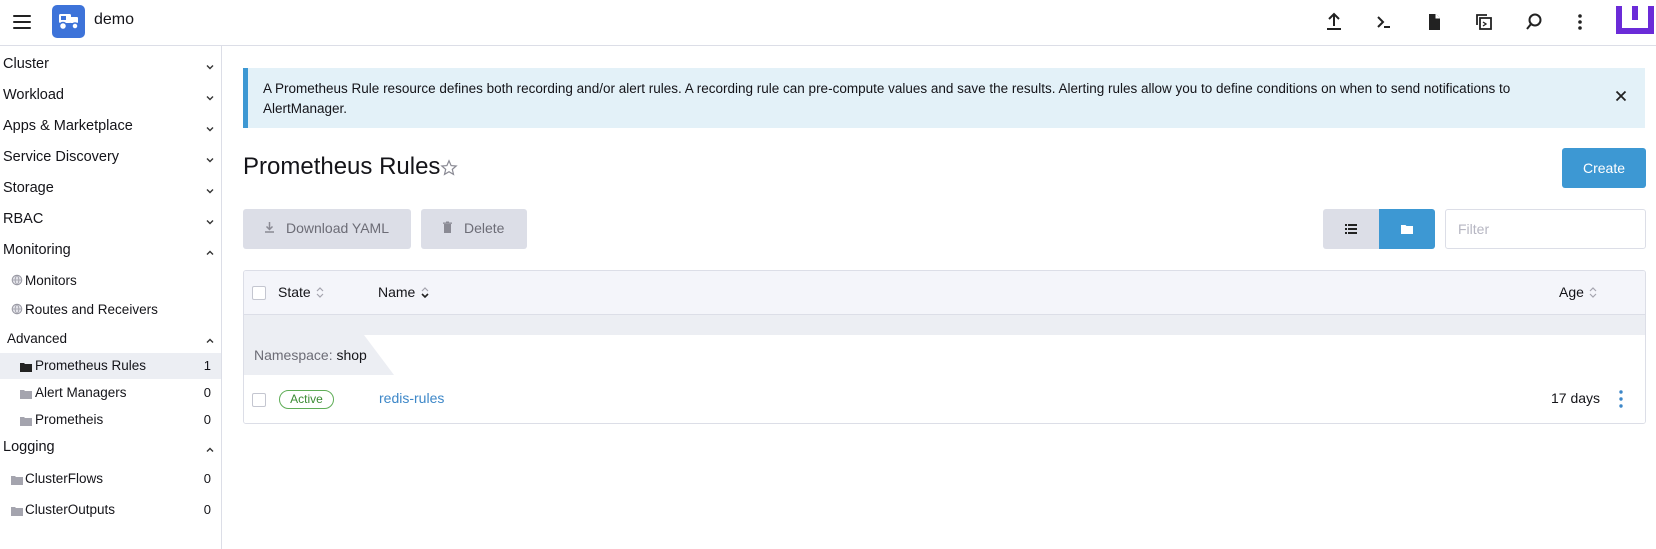 The image size is (1656, 549). I want to click on sidebar-item-count: 1, so click(207, 365).